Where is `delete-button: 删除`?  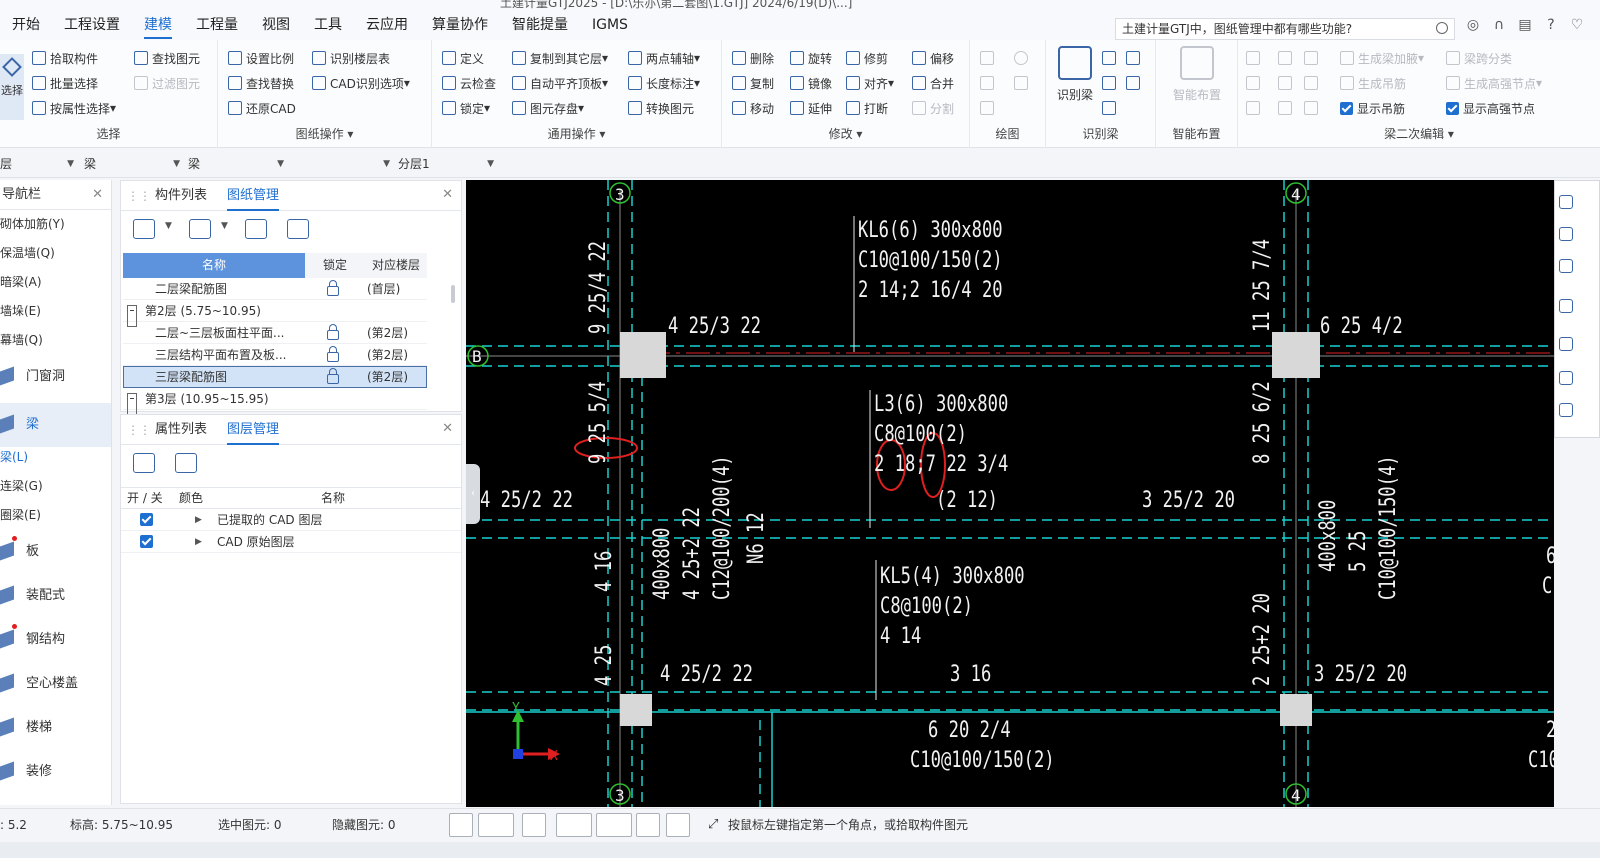 delete-button: 删除 is located at coordinates (753, 58).